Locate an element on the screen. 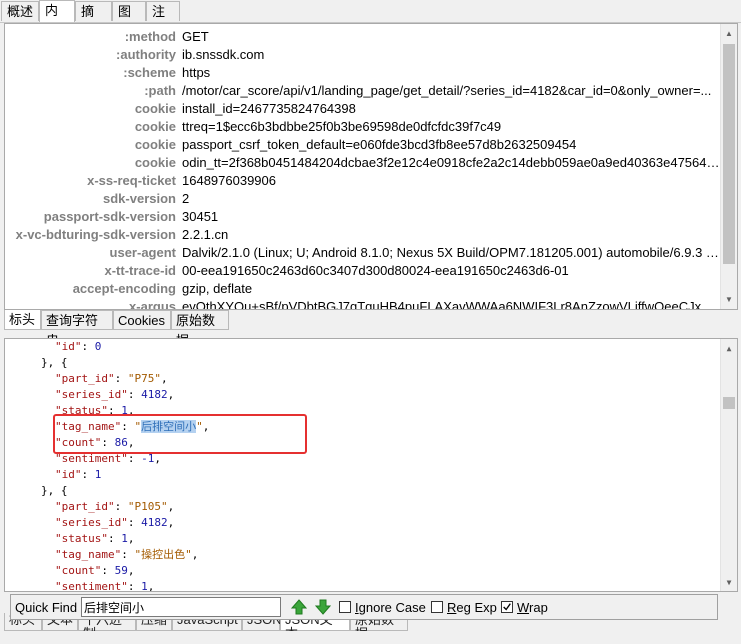  header-row: :method GET is located at coordinates (363, 37).